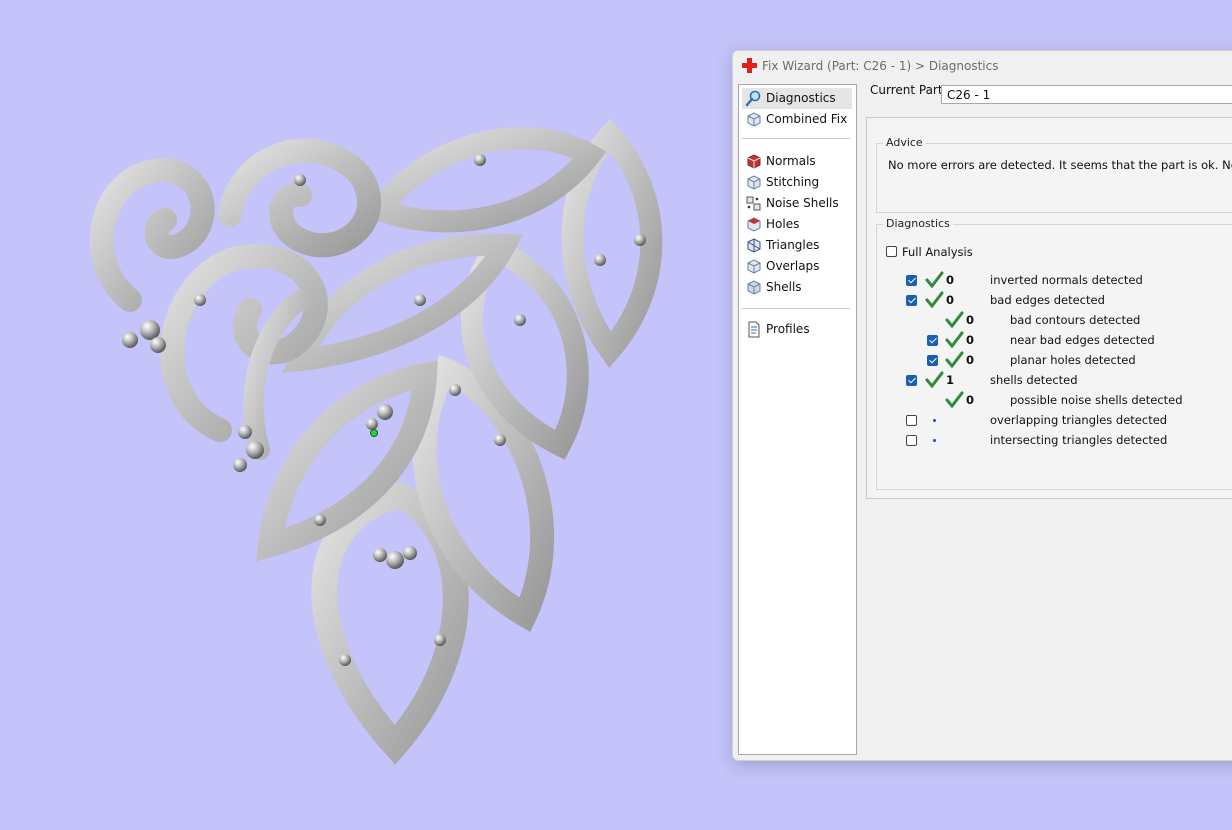 The width and height of the screenshot is (1232, 830). I want to click on nav-item-holes: Holes, so click(797, 224).